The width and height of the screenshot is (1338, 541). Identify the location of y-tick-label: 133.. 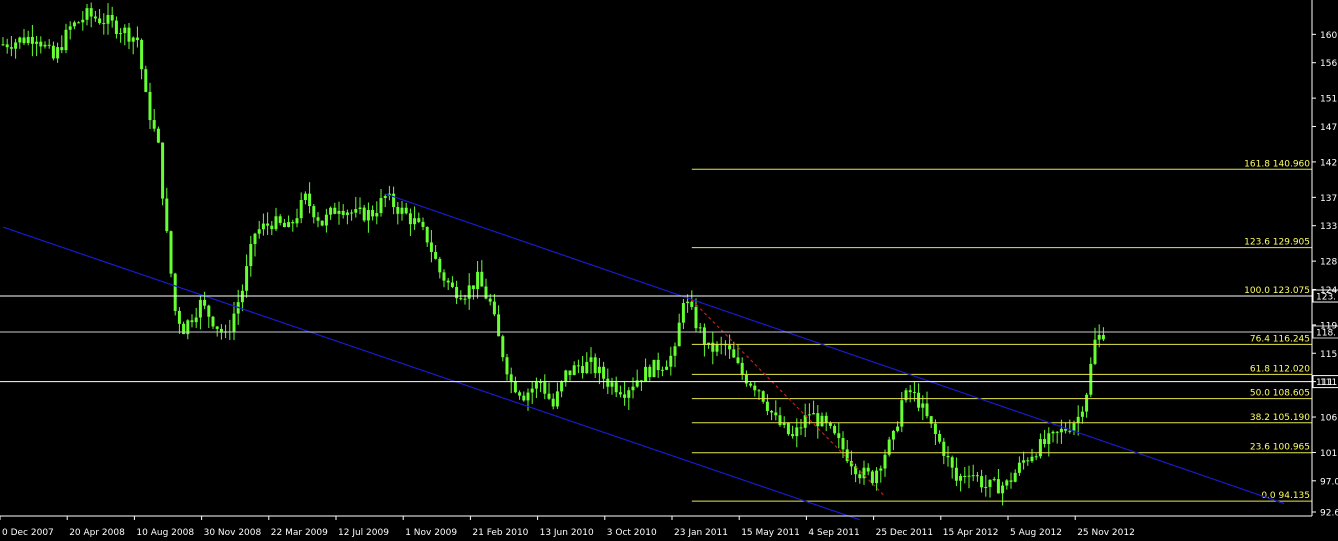
(1329, 227).